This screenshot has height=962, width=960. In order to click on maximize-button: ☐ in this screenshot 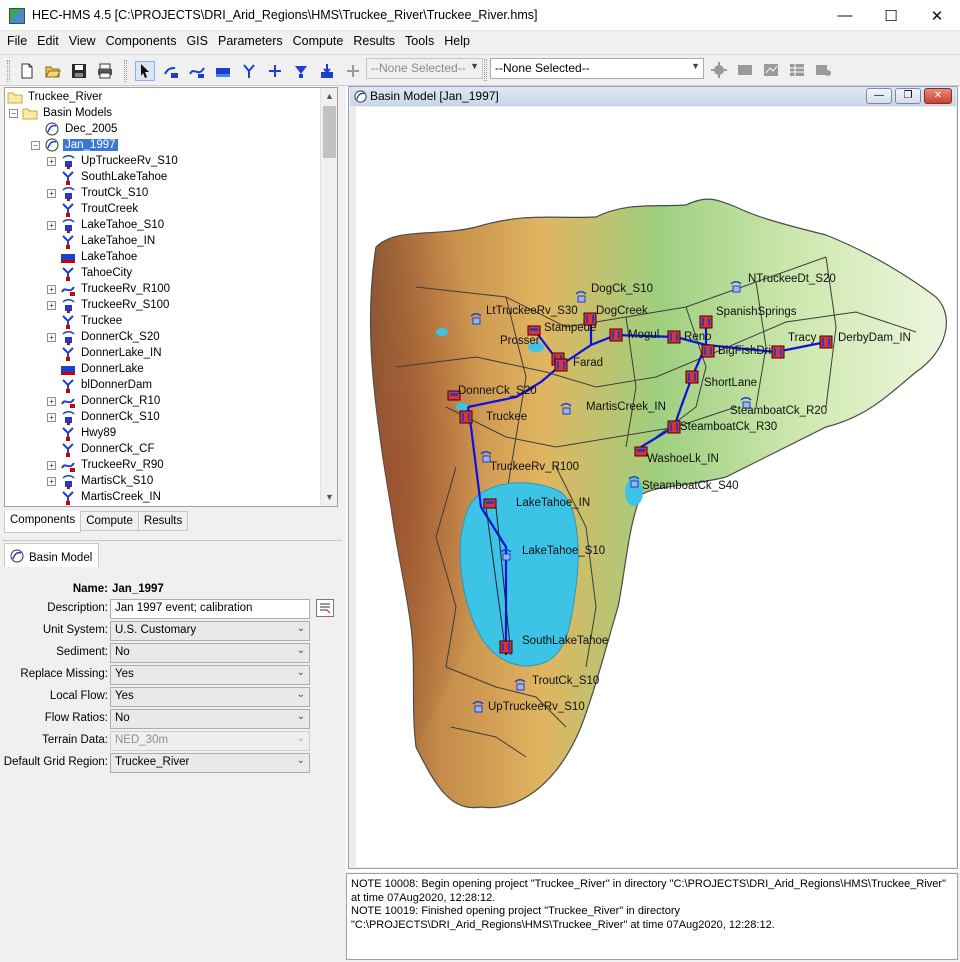, I will do `click(891, 15)`.